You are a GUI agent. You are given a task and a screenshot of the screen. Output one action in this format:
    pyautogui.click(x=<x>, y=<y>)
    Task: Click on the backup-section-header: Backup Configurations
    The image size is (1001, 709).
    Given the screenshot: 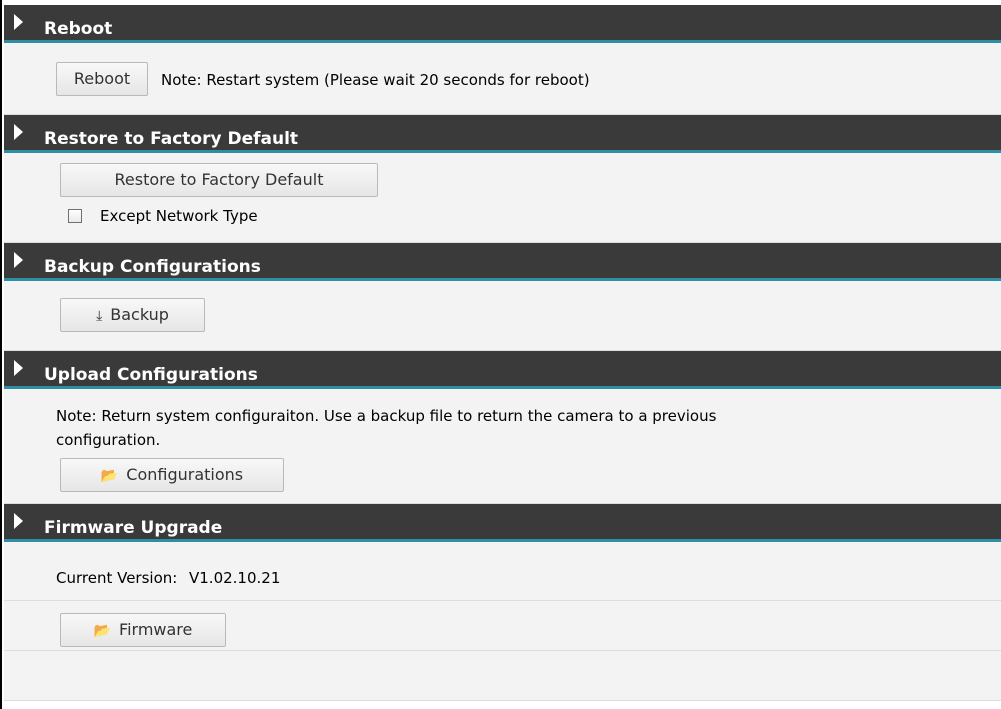 What is the action you would take?
    pyautogui.click(x=502, y=262)
    